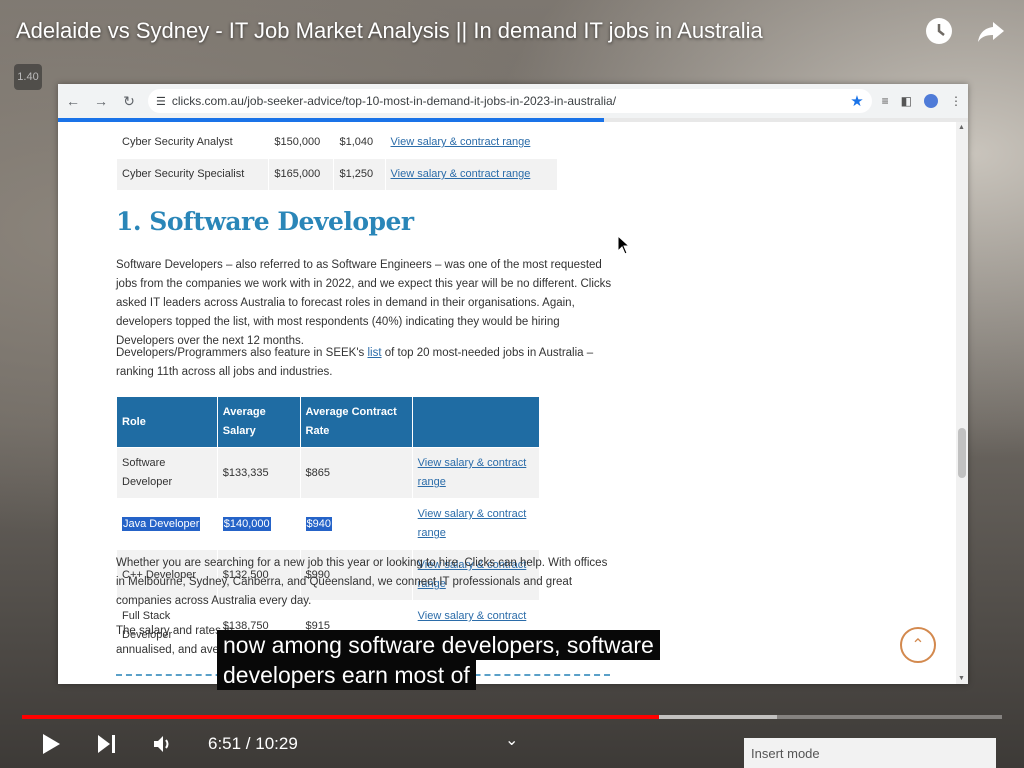 This screenshot has width=1024, height=768. What do you see at coordinates (346, 675) in the screenshot?
I see `caption-line-2: developers earn most of` at bounding box center [346, 675].